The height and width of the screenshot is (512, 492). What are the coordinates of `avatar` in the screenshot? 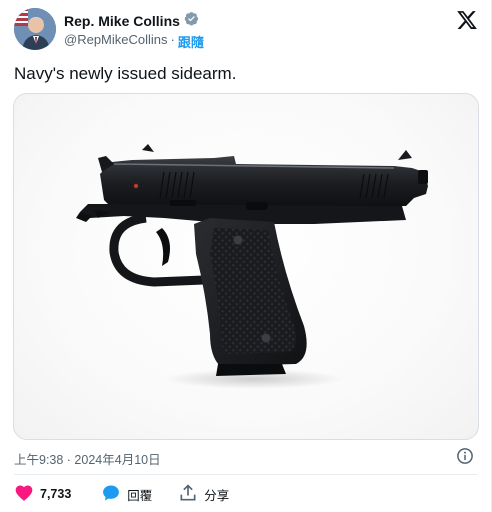 It's located at (35, 29).